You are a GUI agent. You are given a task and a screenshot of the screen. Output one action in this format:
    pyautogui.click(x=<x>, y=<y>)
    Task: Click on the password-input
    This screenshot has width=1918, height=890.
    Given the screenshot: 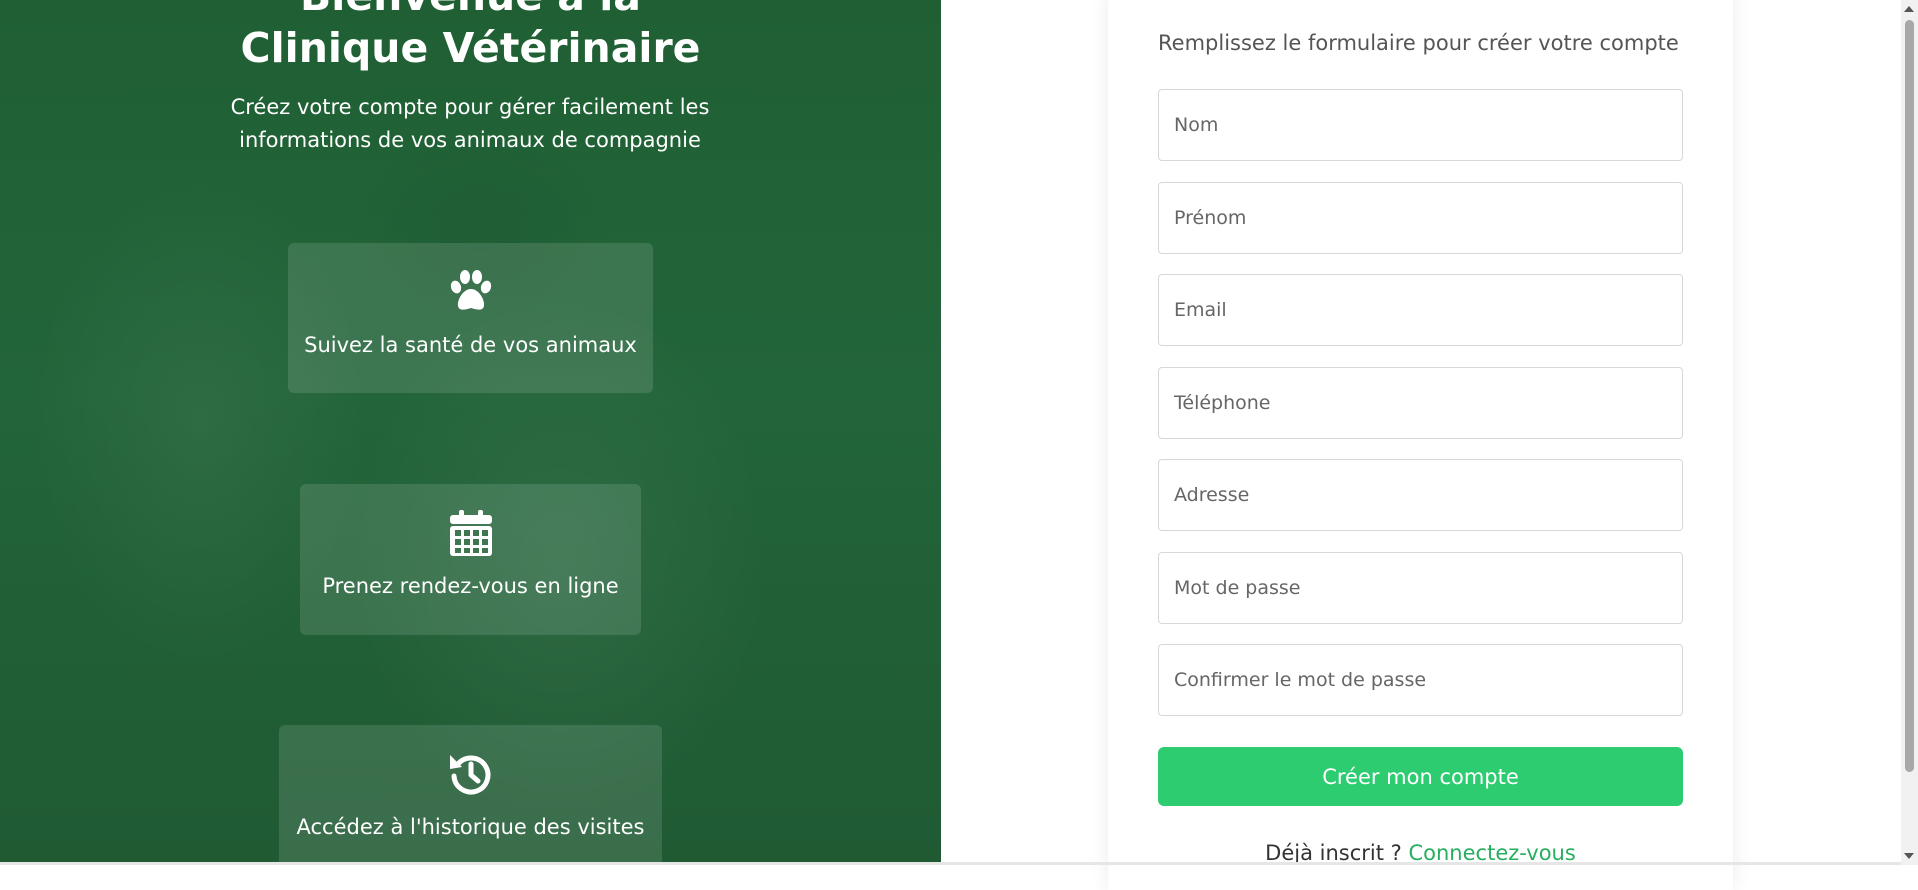 What is the action you would take?
    pyautogui.click(x=1420, y=588)
    